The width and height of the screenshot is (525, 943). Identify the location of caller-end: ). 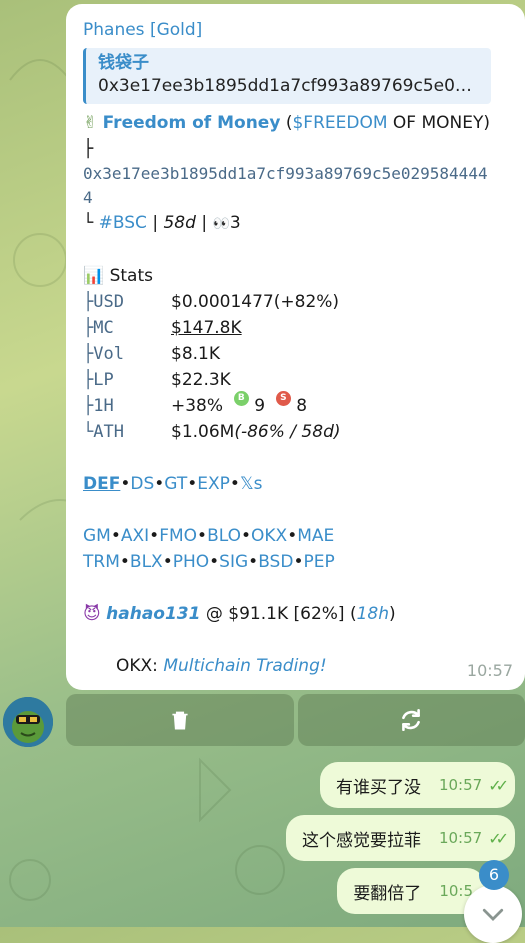
(392, 614).